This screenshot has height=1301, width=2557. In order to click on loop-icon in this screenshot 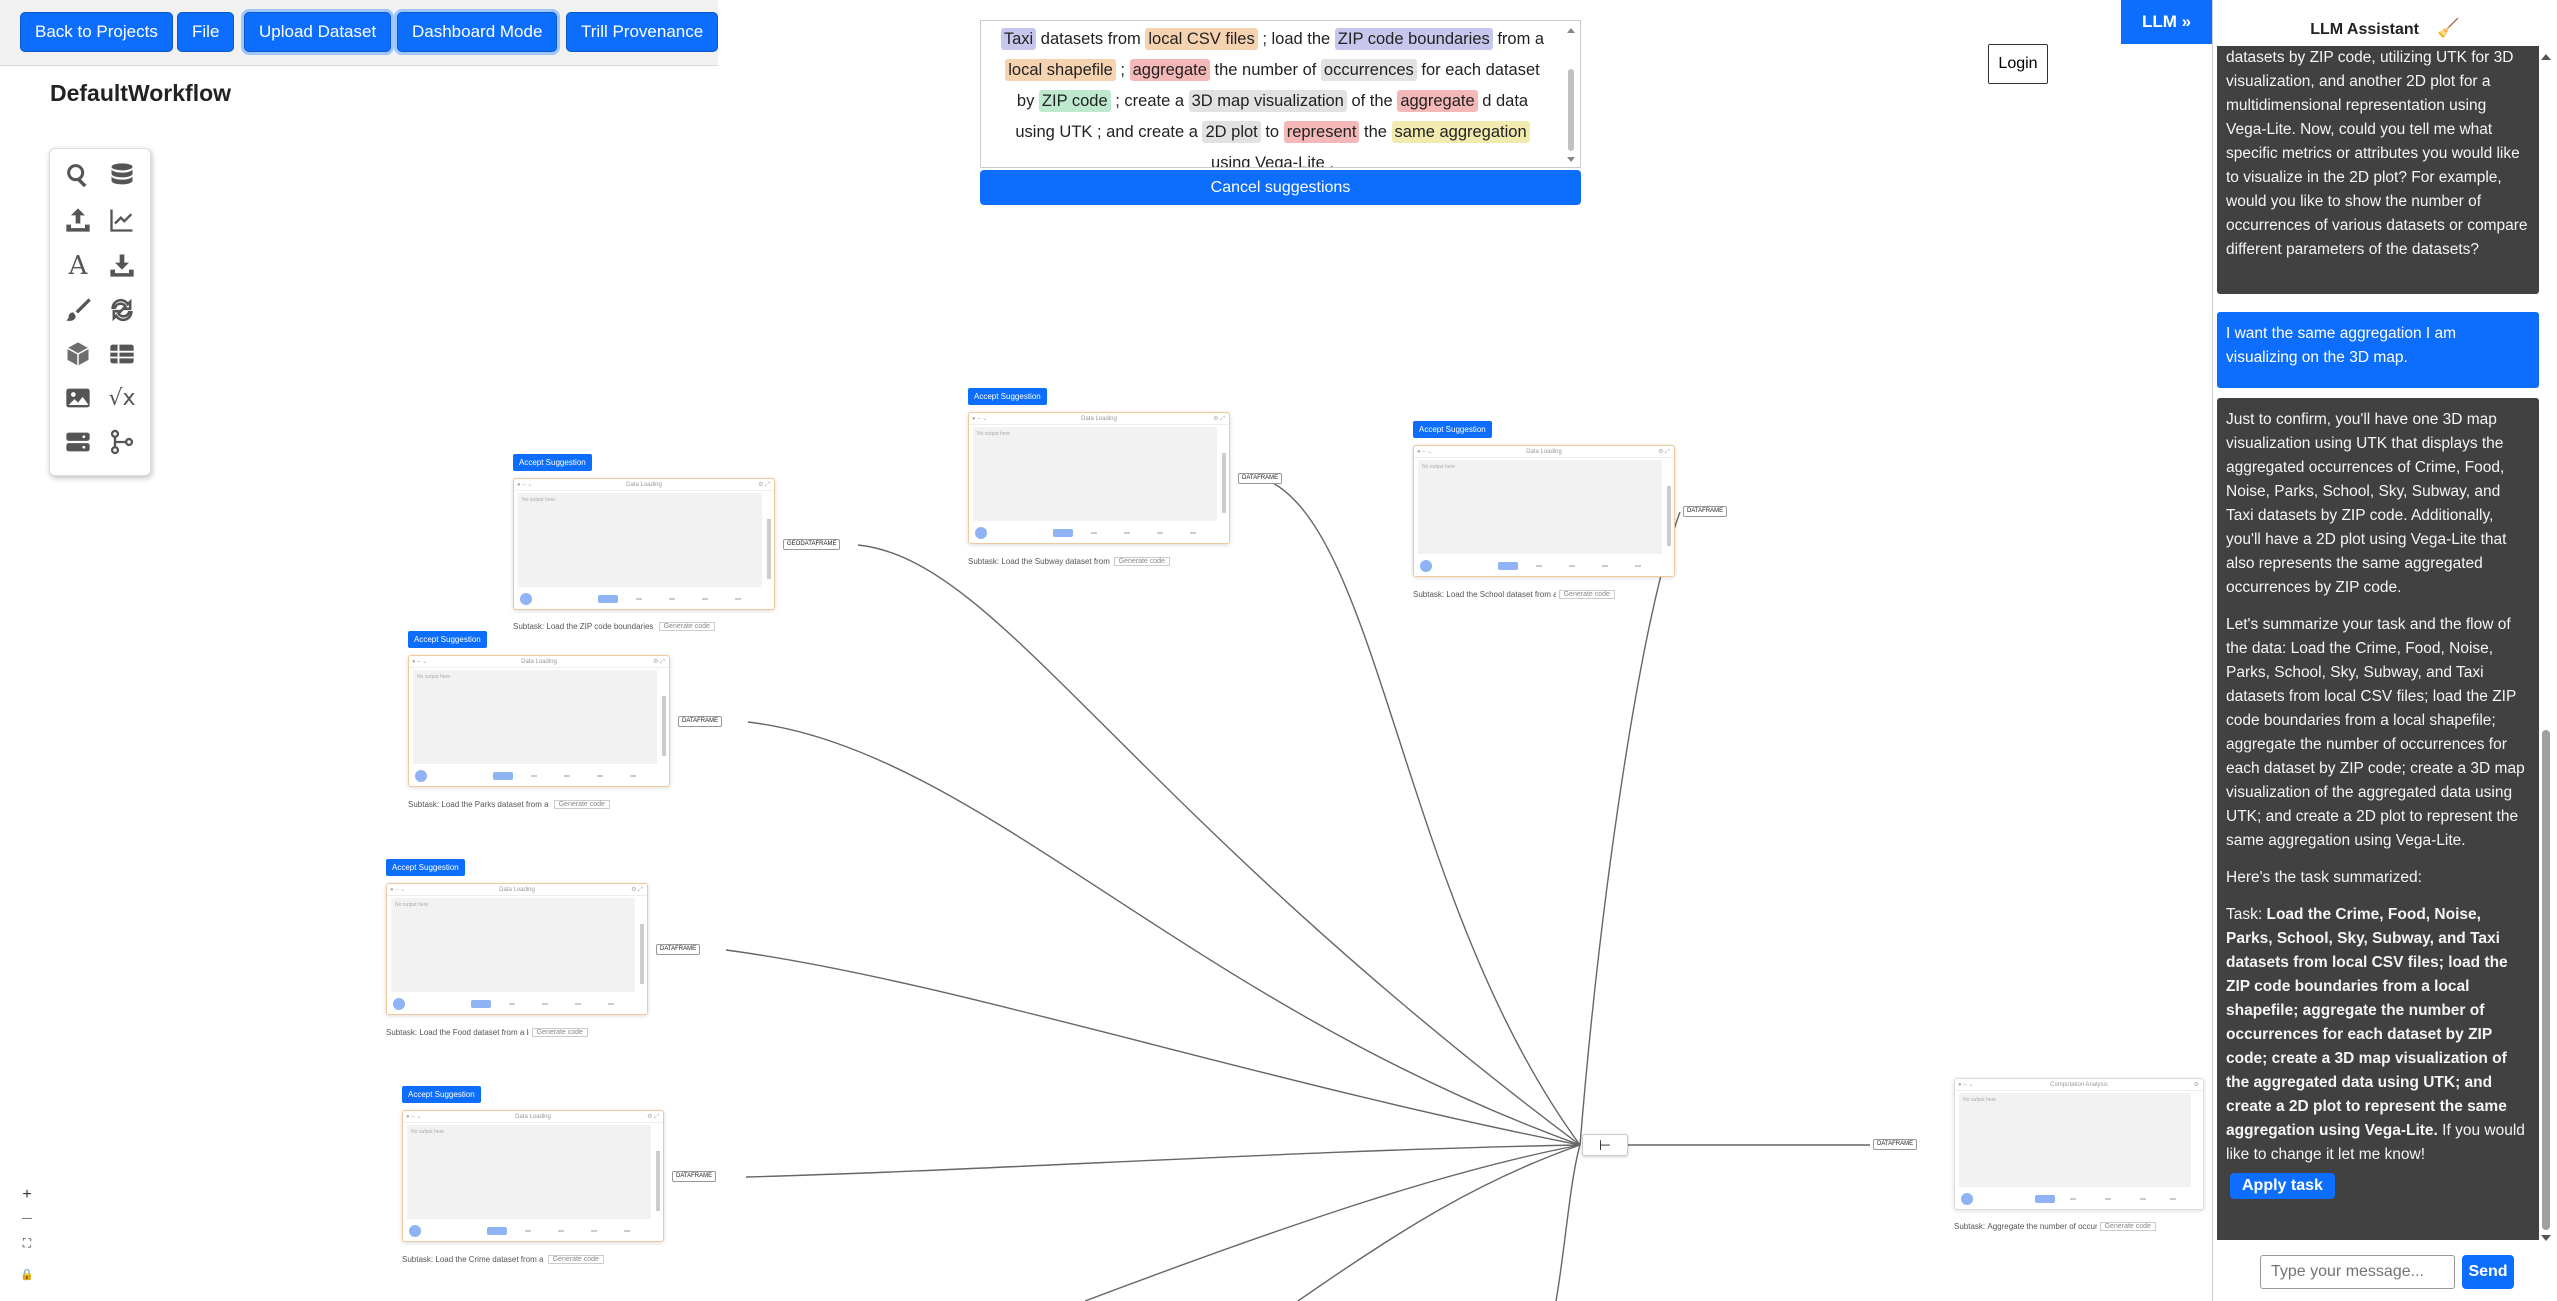, I will do `click(122, 311)`.